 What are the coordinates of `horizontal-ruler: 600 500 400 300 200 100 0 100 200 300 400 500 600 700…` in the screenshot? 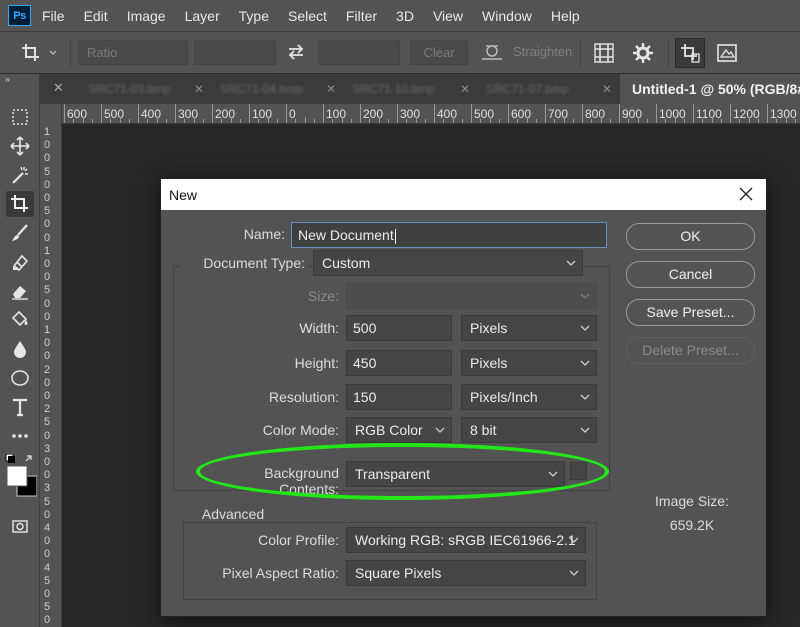 It's located at (431, 114).